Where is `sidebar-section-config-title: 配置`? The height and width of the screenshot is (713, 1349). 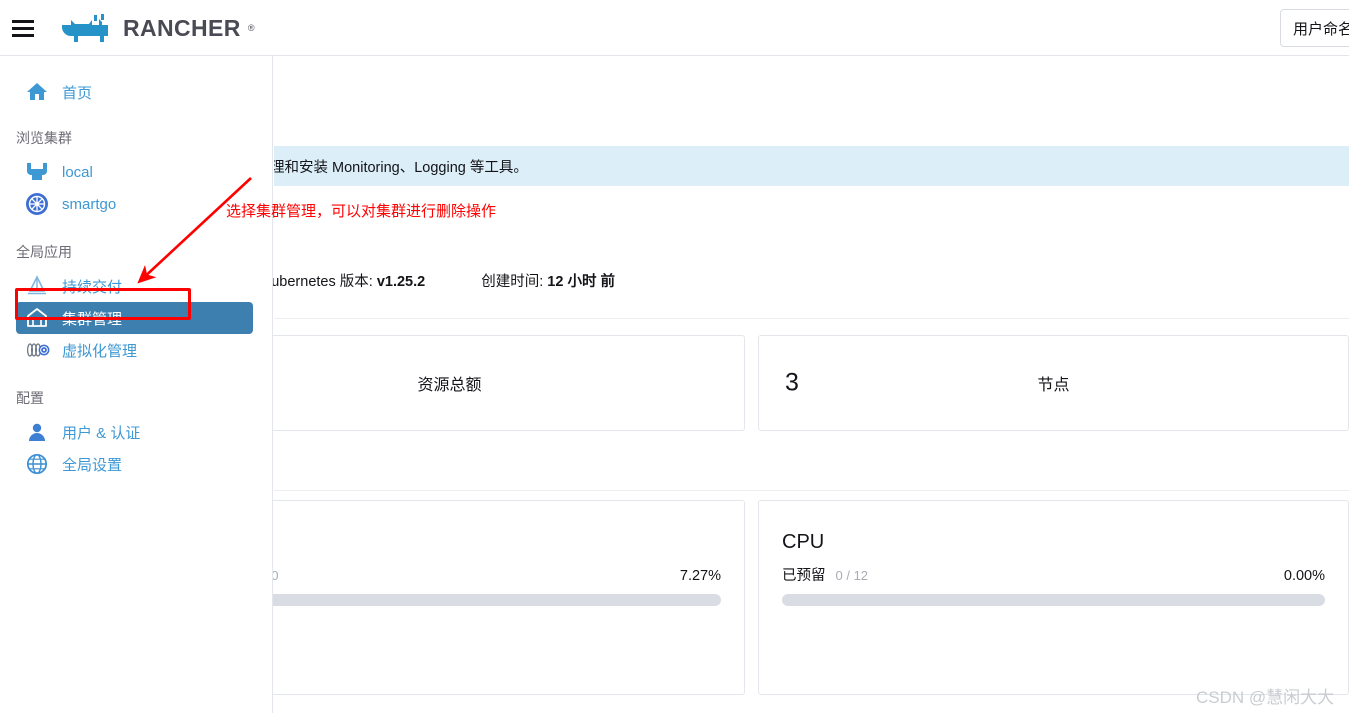
sidebar-section-config-title: 配置 is located at coordinates (30, 398).